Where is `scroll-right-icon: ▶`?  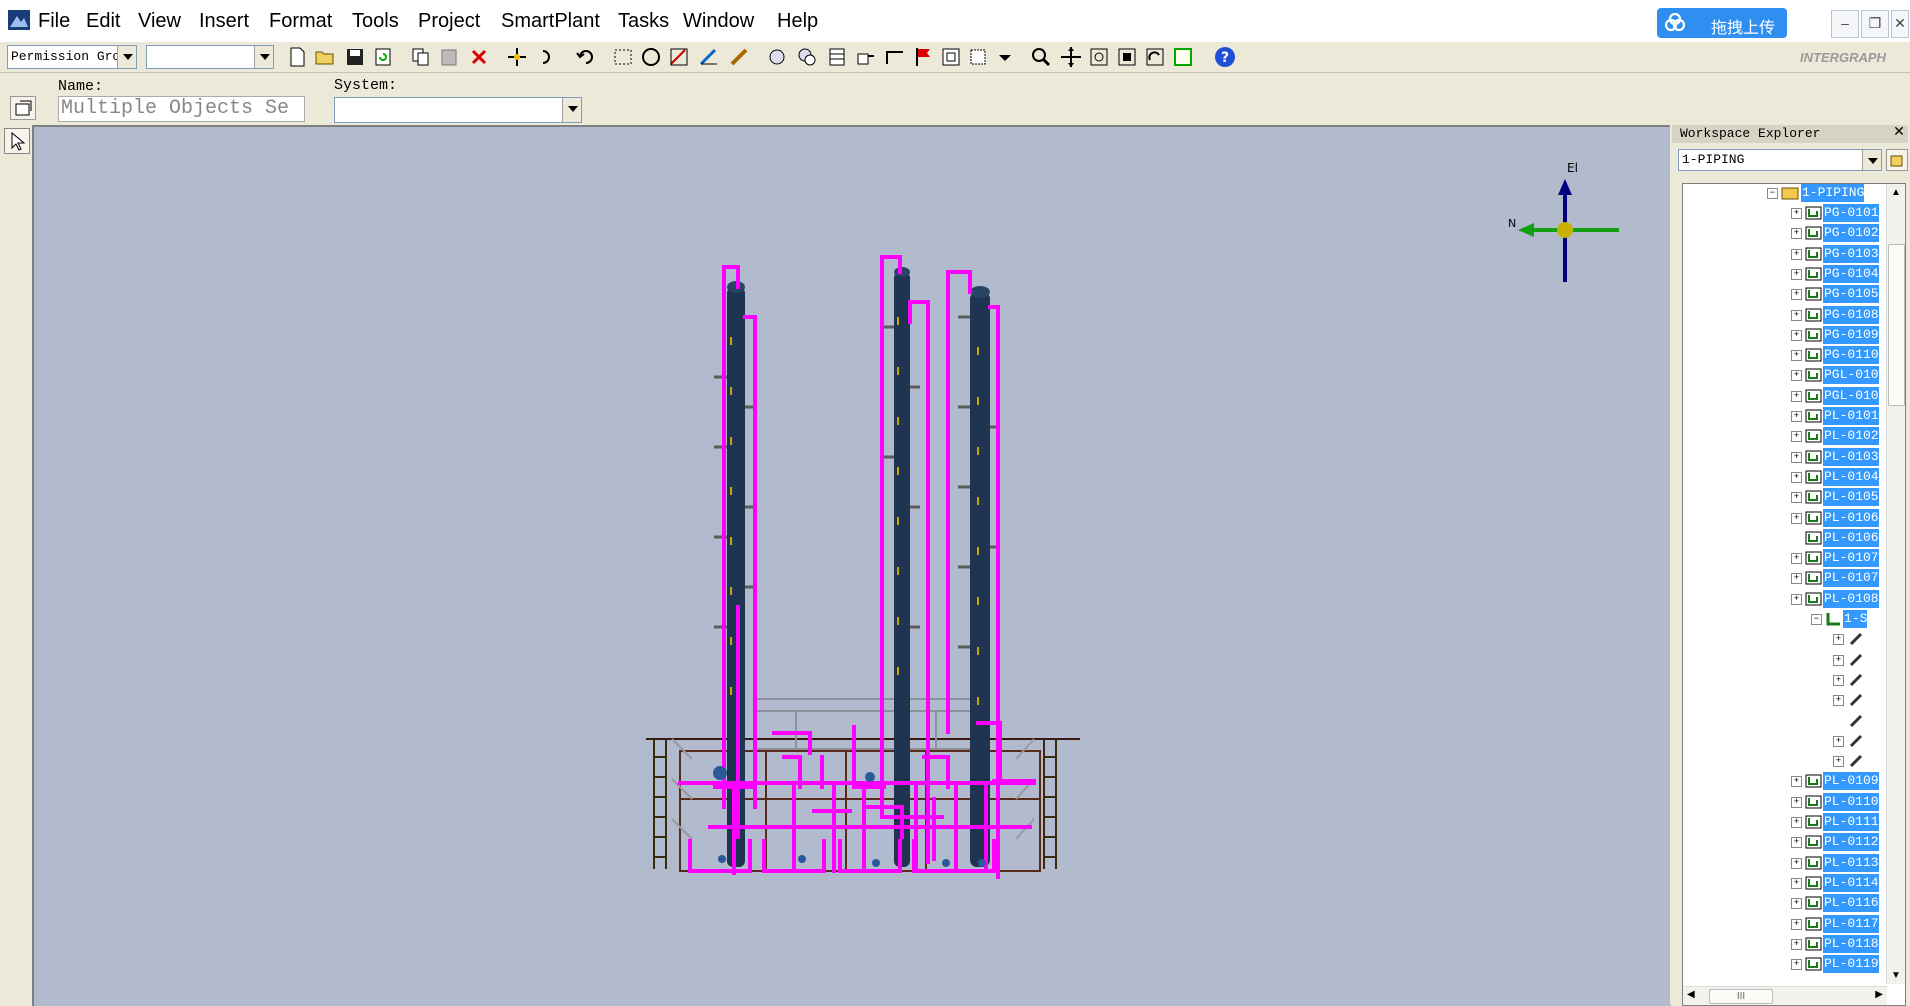 scroll-right-icon: ▶ is located at coordinates (1879, 994).